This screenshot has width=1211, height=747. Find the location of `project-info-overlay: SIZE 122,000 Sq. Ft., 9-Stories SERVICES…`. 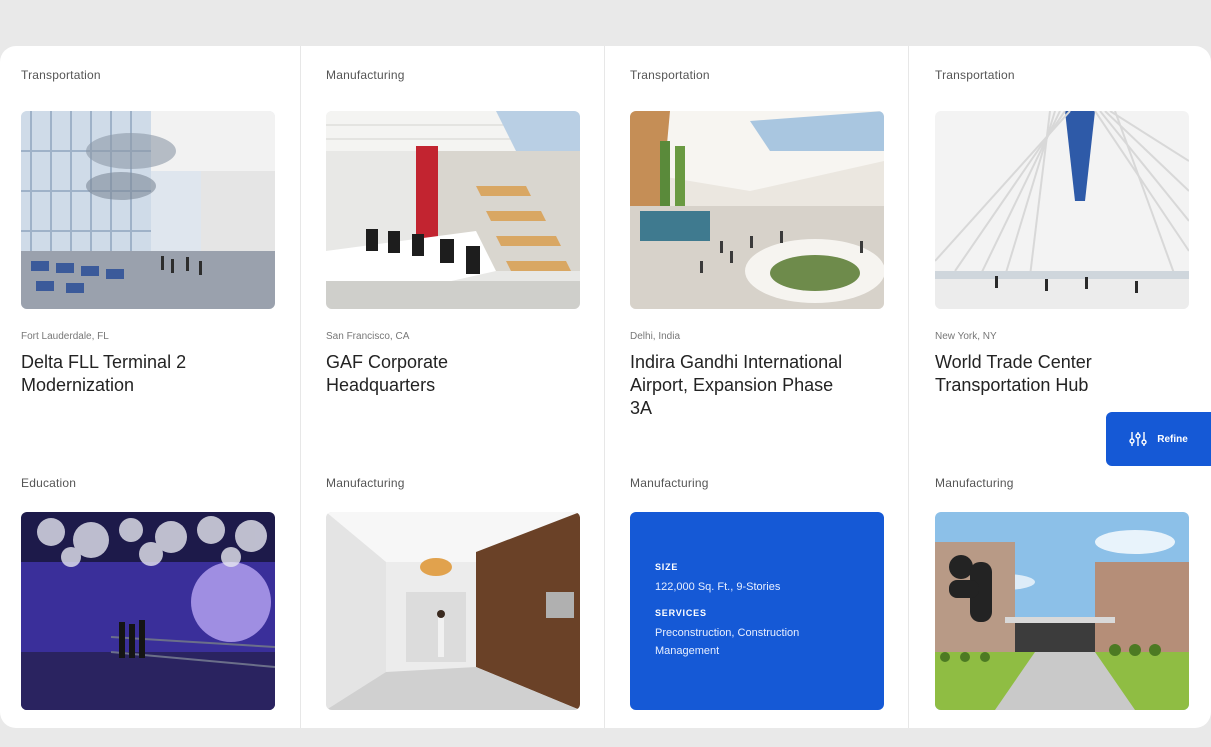

project-info-overlay: SIZE 122,000 Sq. Ft., 9-Stories SERVICES… is located at coordinates (757, 611).